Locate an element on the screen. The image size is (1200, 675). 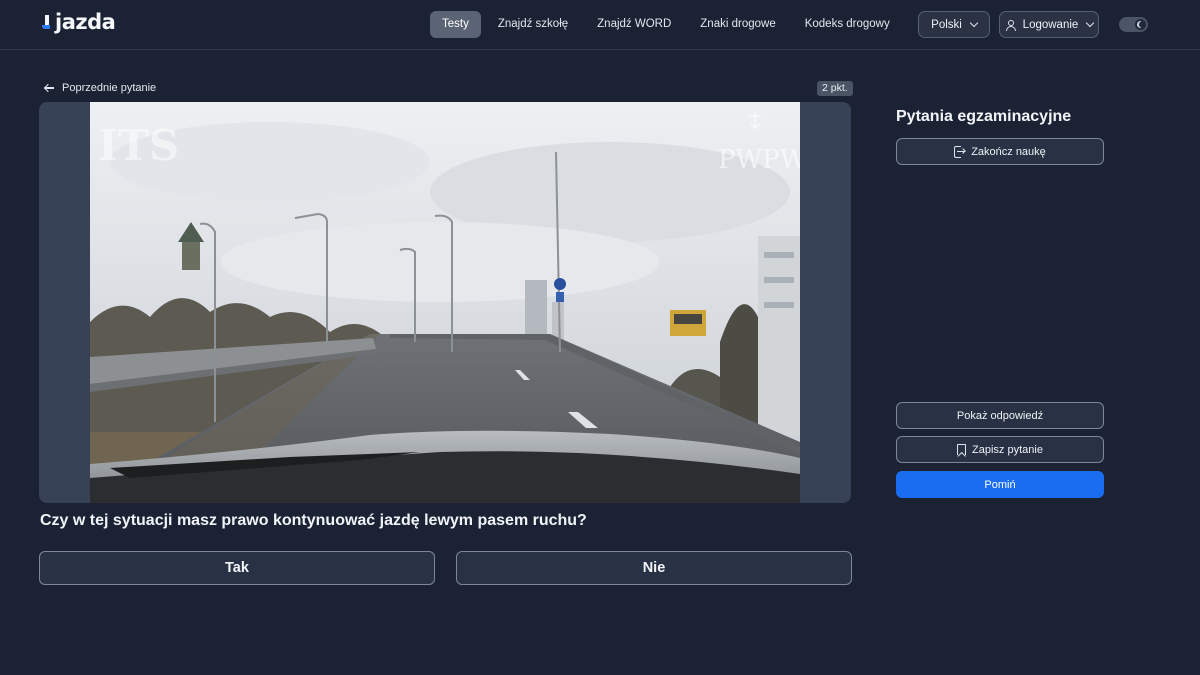
show-answer-button: Pokaż odpowiedź is located at coordinates (1000, 415).